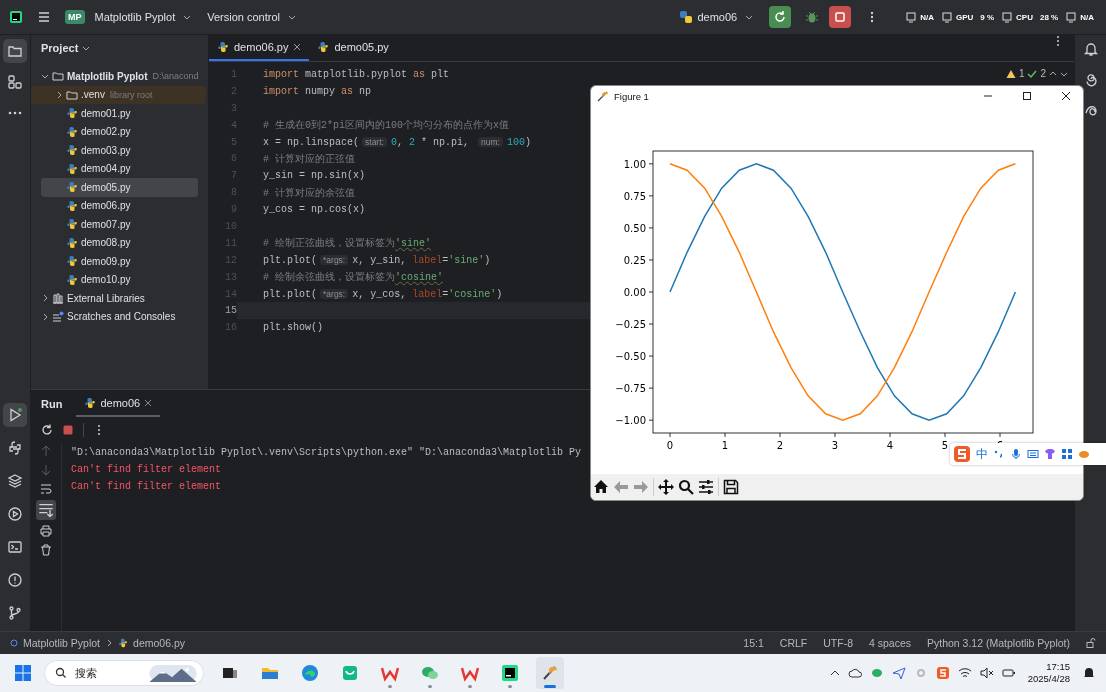 The image size is (1106, 692). I want to click on cloud-icon, so click(854, 673).